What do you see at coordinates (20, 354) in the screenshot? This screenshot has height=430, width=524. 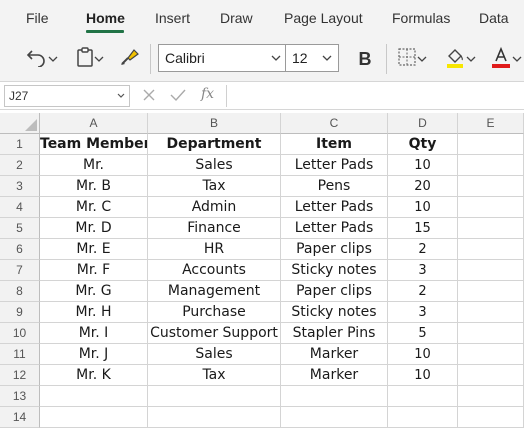 I see `row-header: 11` at bounding box center [20, 354].